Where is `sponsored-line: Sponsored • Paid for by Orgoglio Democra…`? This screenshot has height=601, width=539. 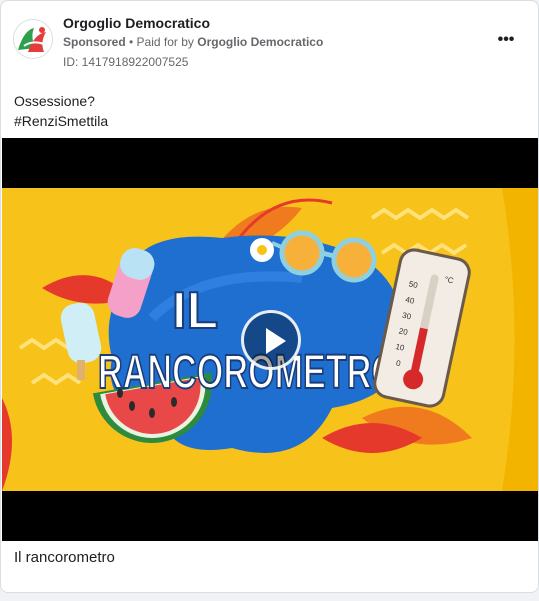
sponsored-line: Sponsored • Paid for by Orgoglio Democra… is located at coordinates (193, 42).